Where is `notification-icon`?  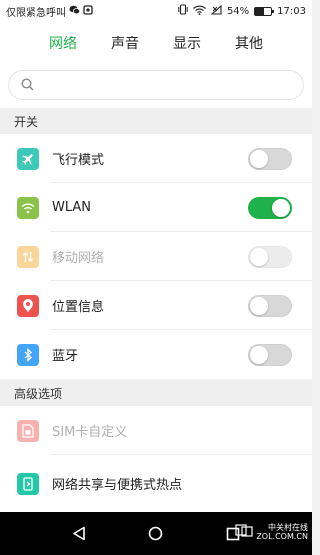
notification-icon is located at coordinates (88, 11).